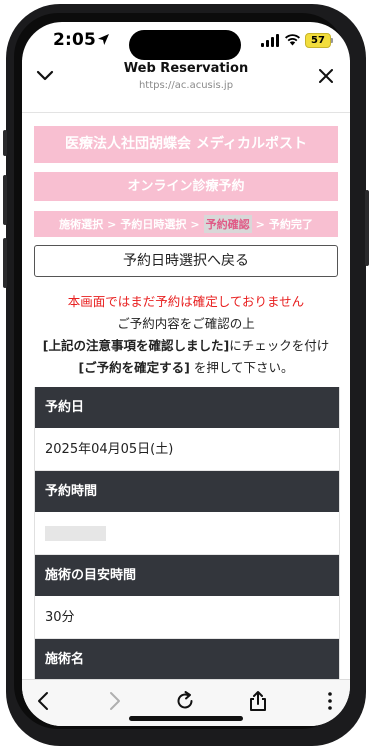 The width and height of the screenshot is (372, 750). I want to click on instruction-line-1: ご予約内容をご確認の上, so click(186, 323).